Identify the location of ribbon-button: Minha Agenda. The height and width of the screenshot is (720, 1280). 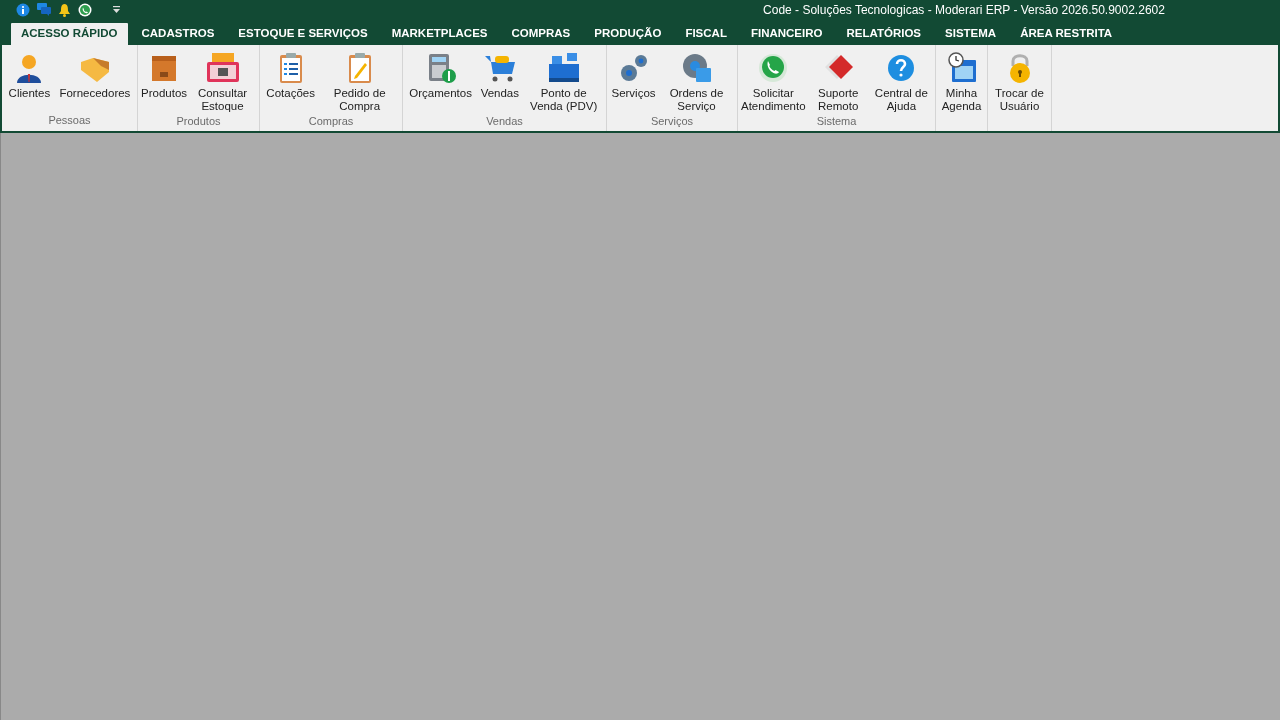
(961, 82).